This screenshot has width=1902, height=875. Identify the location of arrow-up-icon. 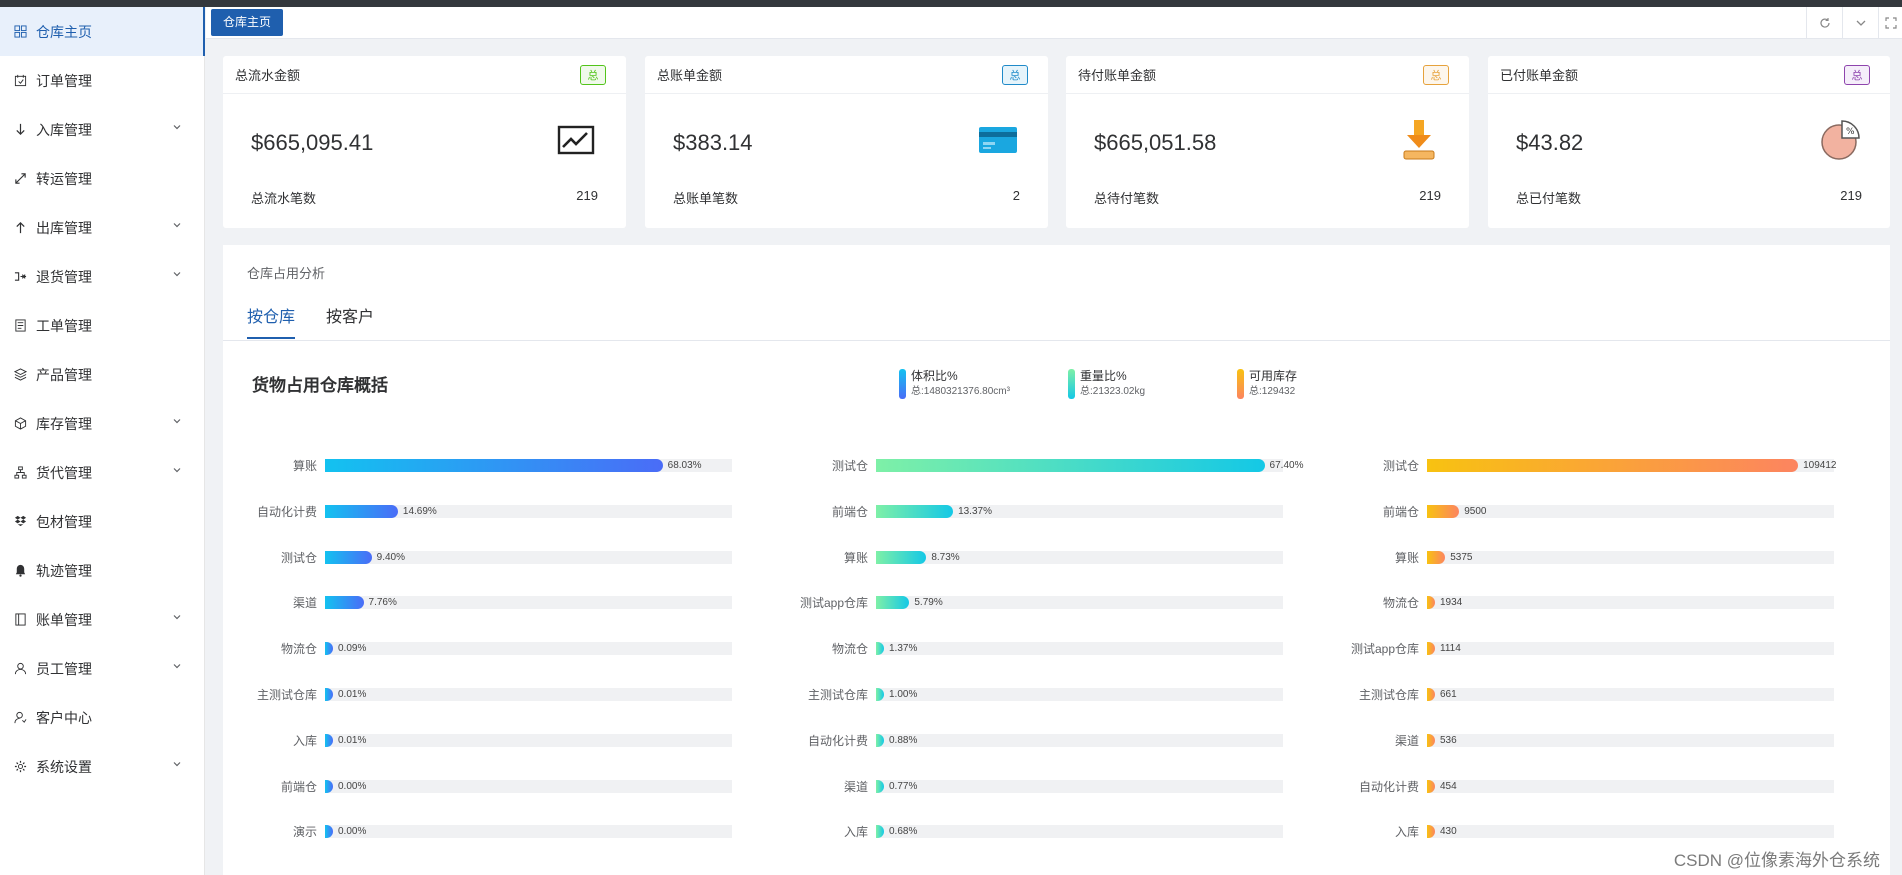
(20, 228).